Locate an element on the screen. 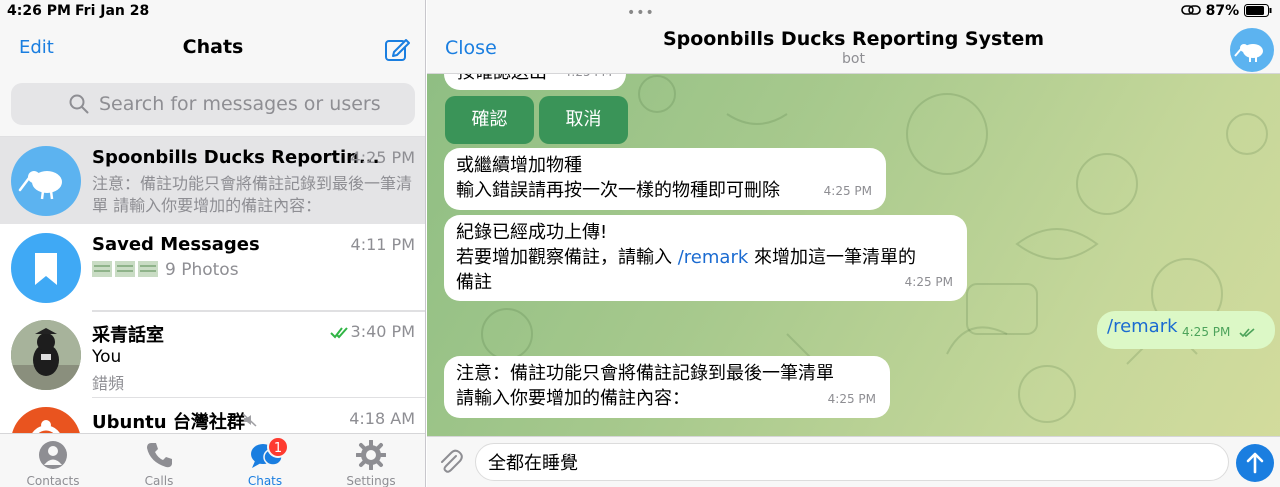 This screenshot has width=1280, height=487. tab-contacts: Contacts is located at coordinates (53, 460).